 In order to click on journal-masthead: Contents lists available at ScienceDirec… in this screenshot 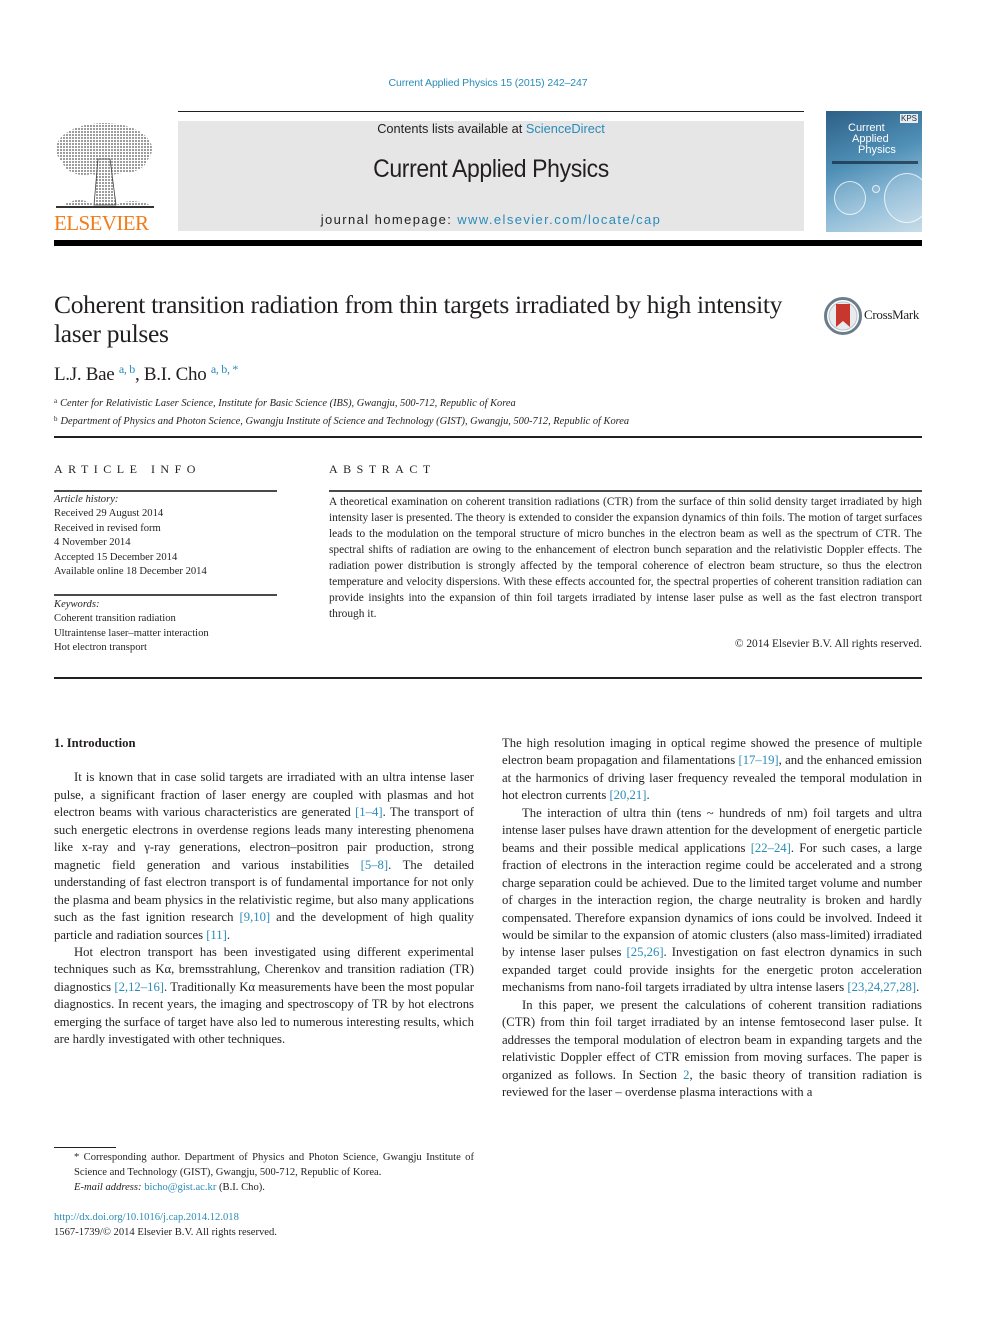, I will do `click(491, 176)`.